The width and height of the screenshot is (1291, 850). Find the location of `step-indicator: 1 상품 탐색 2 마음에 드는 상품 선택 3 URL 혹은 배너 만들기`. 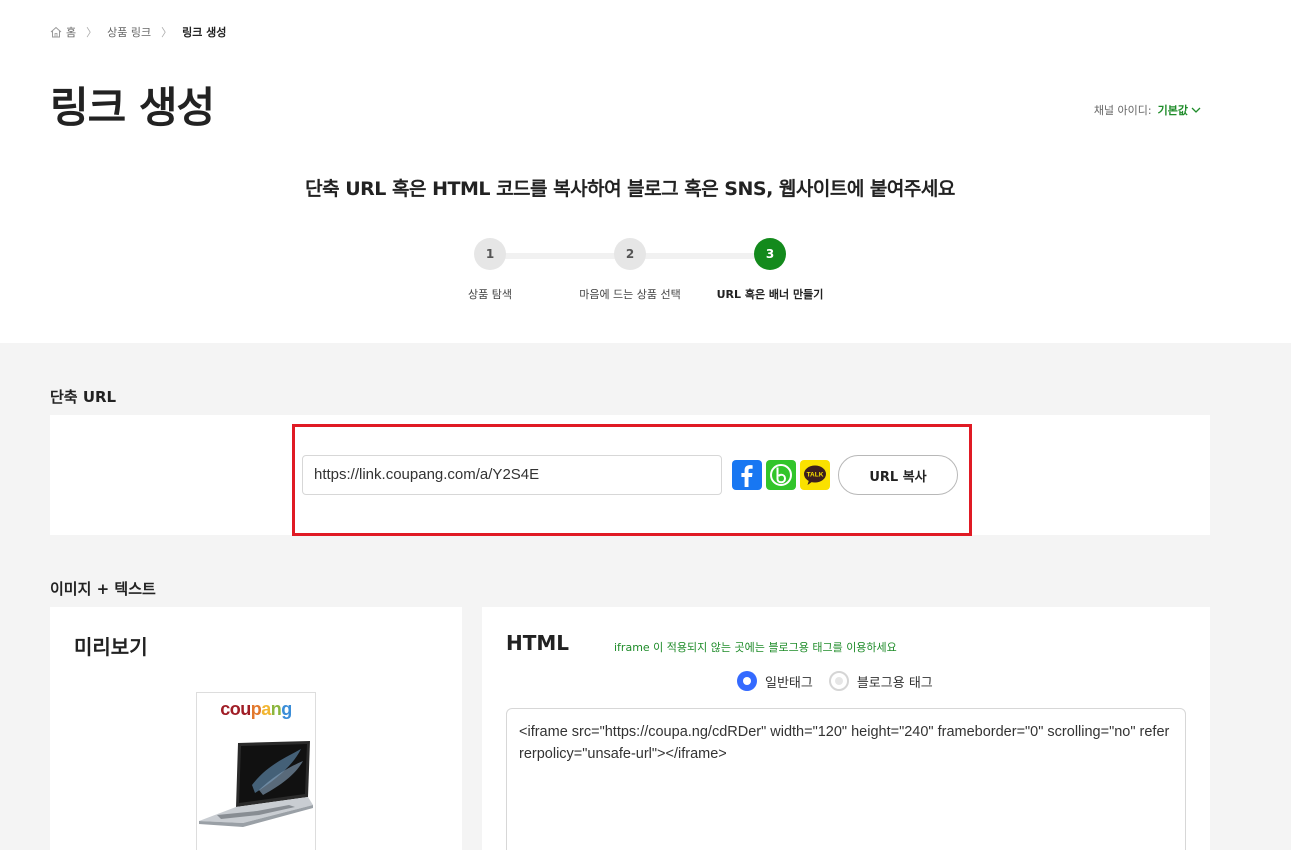

step-indicator: 1 상품 탐색 2 마음에 드는 상품 선택 3 URL 혹은 배너 만들기 is located at coordinates (640, 273).